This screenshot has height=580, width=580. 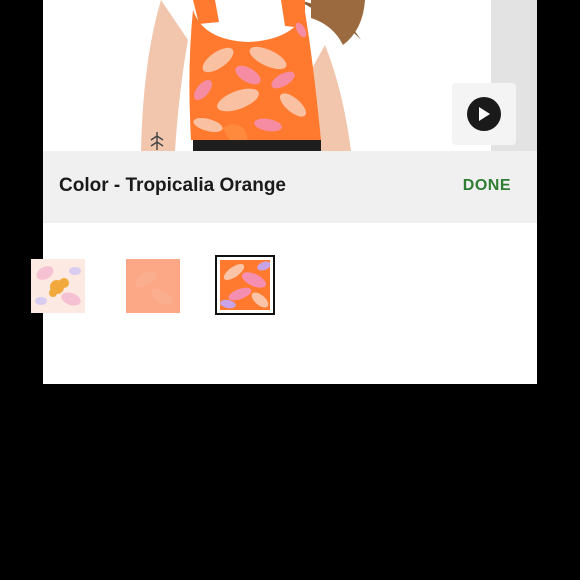 I want to click on color-swatch-floral-white, so click(x=58, y=286).